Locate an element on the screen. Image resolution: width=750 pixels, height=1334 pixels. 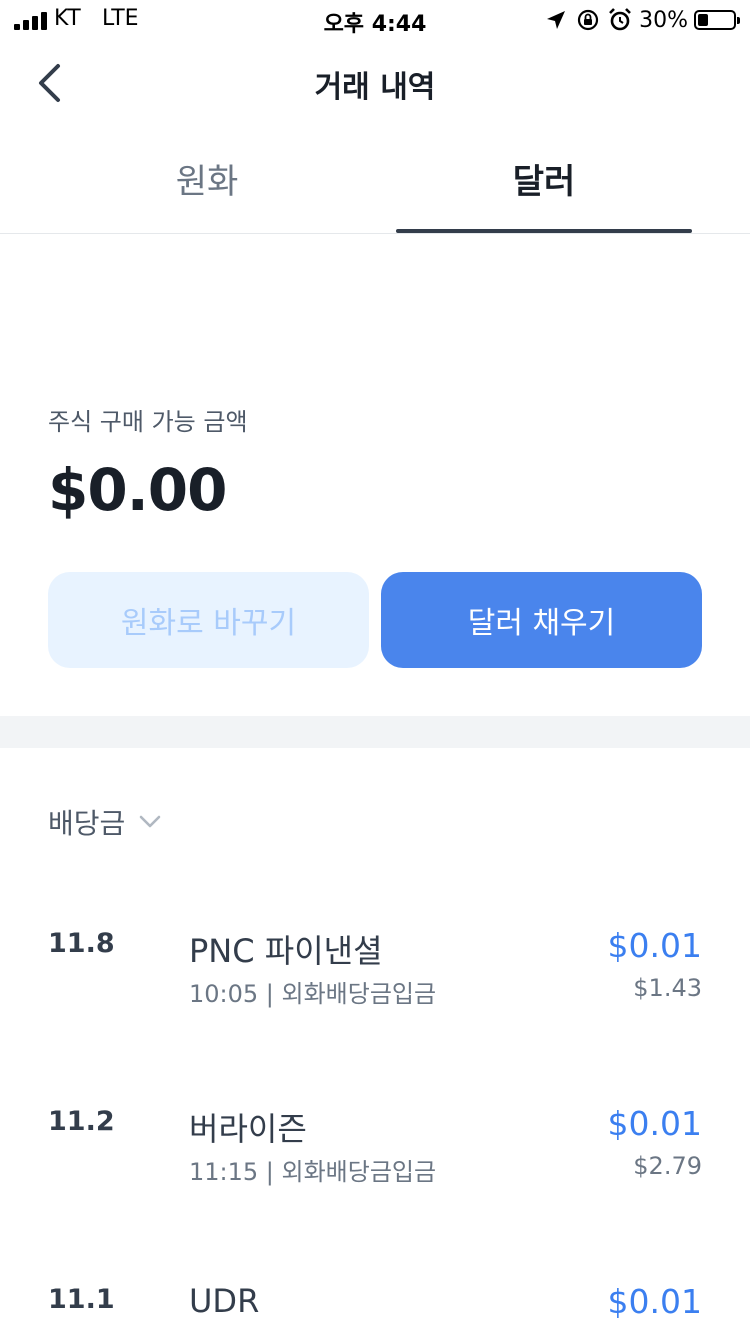
status-bar: KT LTE 오후 4:44 30% is located at coordinates (375, 20).